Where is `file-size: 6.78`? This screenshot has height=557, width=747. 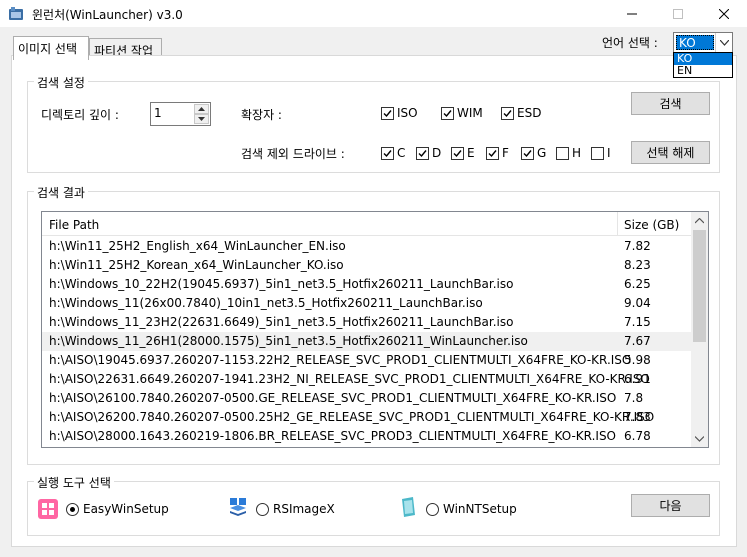
file-size: 6.78 is located at coordinates (637, 436).